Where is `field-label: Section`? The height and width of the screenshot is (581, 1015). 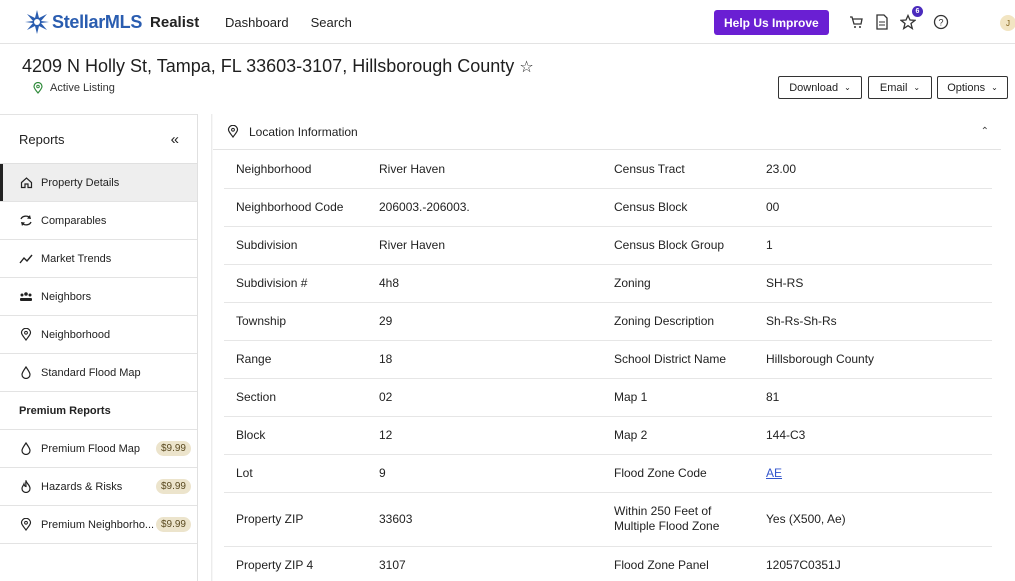 field-label: Section is located at coordinates (301, 397).